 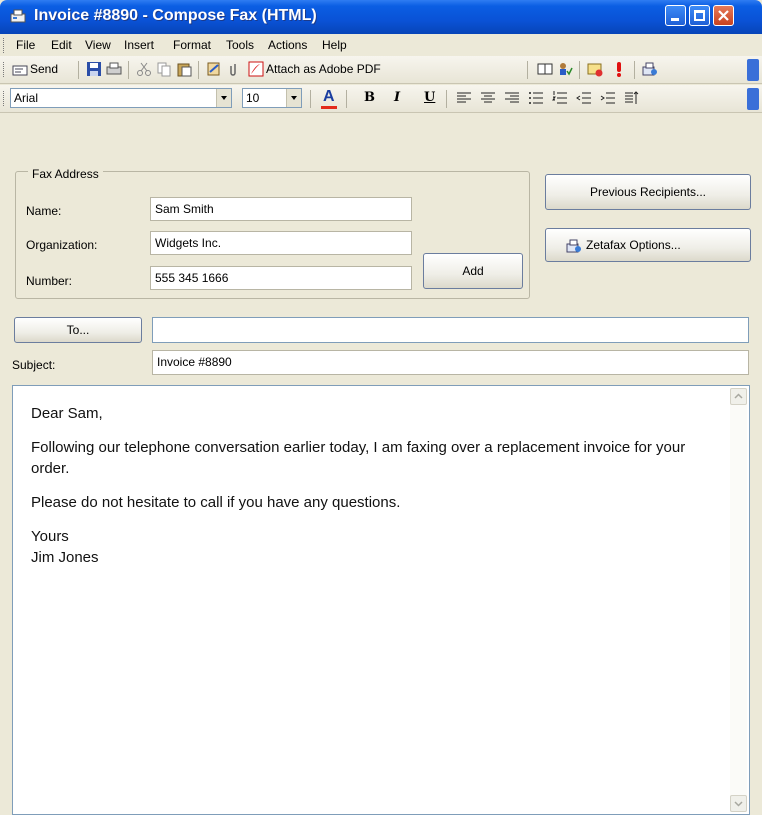 I want to click on increase-indent-icon, so click(x=608, y=98).